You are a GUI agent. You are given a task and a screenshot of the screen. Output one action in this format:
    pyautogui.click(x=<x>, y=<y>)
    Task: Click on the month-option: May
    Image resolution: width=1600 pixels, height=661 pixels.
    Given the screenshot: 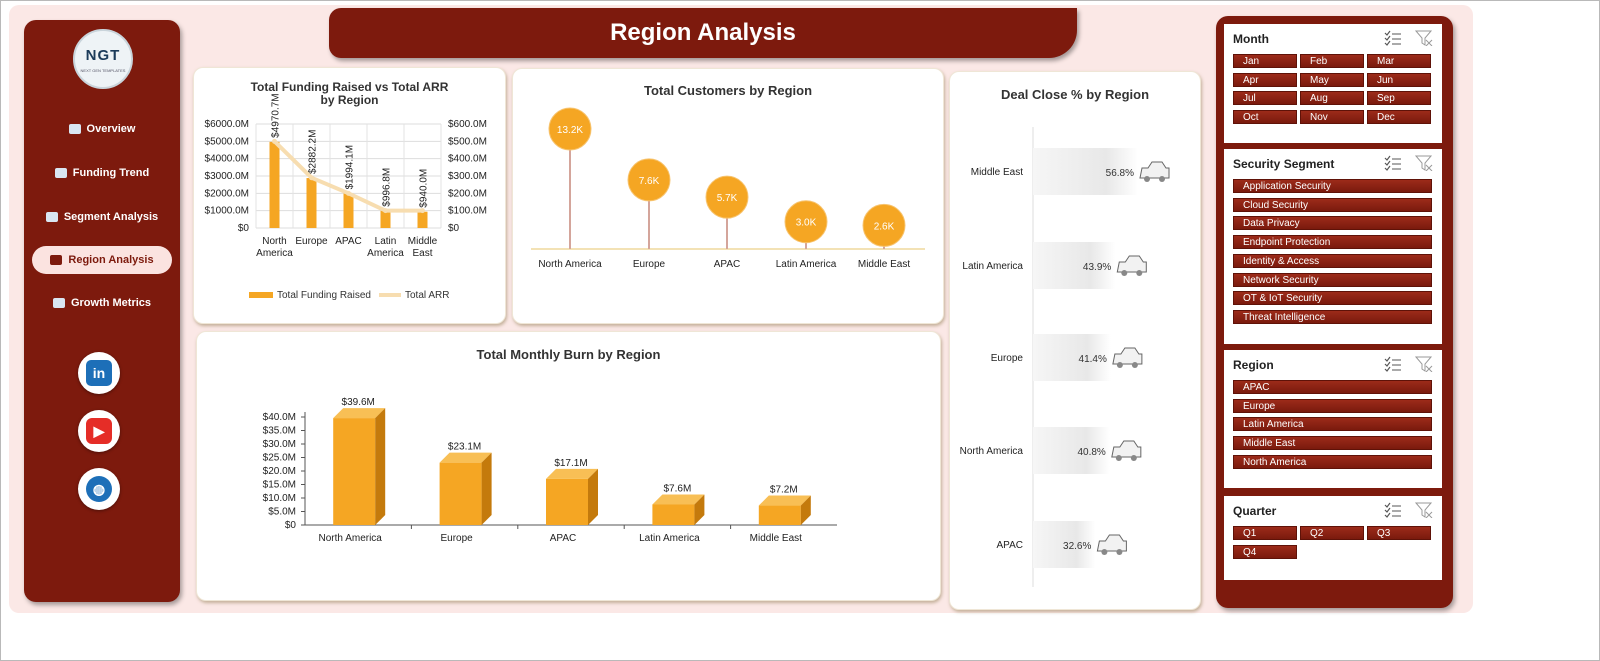 What is the action you would take?
    pyautogui.click(x=1332, y=79)
    